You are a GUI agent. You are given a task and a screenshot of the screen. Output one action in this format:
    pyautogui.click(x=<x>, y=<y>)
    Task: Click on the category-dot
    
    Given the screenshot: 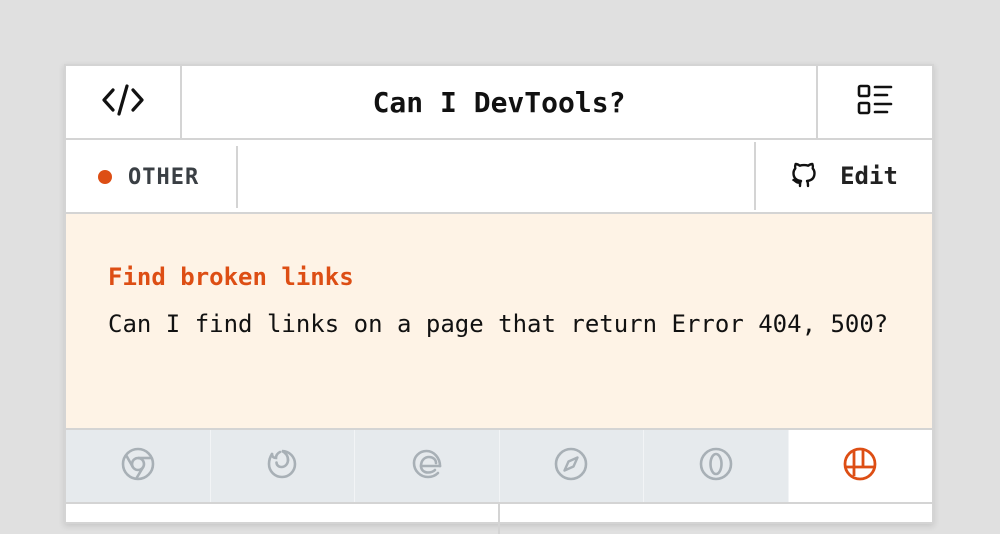 What is the action you would take?
    pyautogui.click(x=105, y=177)
    